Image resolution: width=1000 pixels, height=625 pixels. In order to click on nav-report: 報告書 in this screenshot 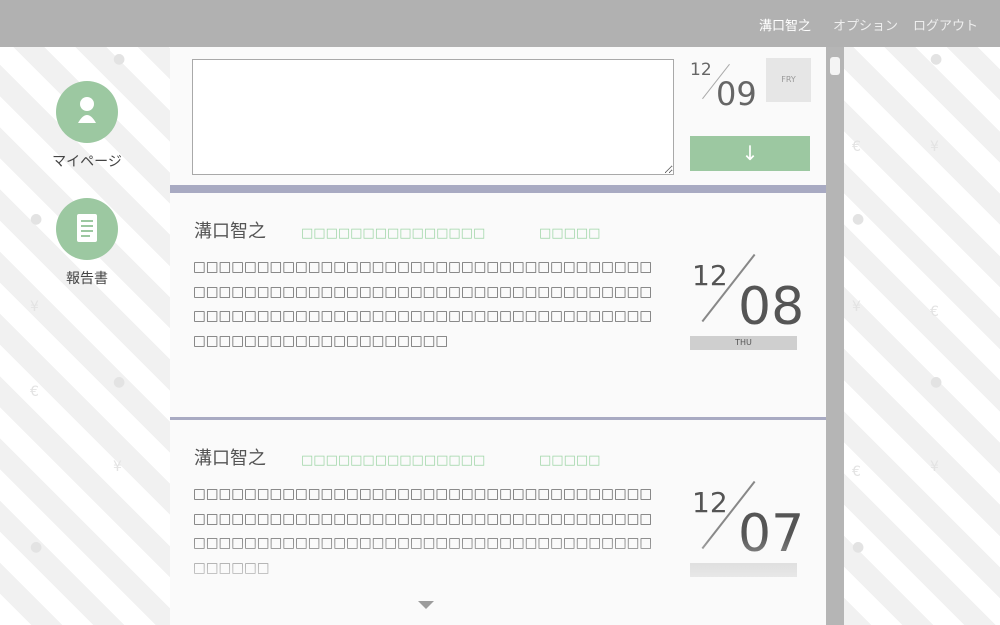, I will do `click(87, 243)`.